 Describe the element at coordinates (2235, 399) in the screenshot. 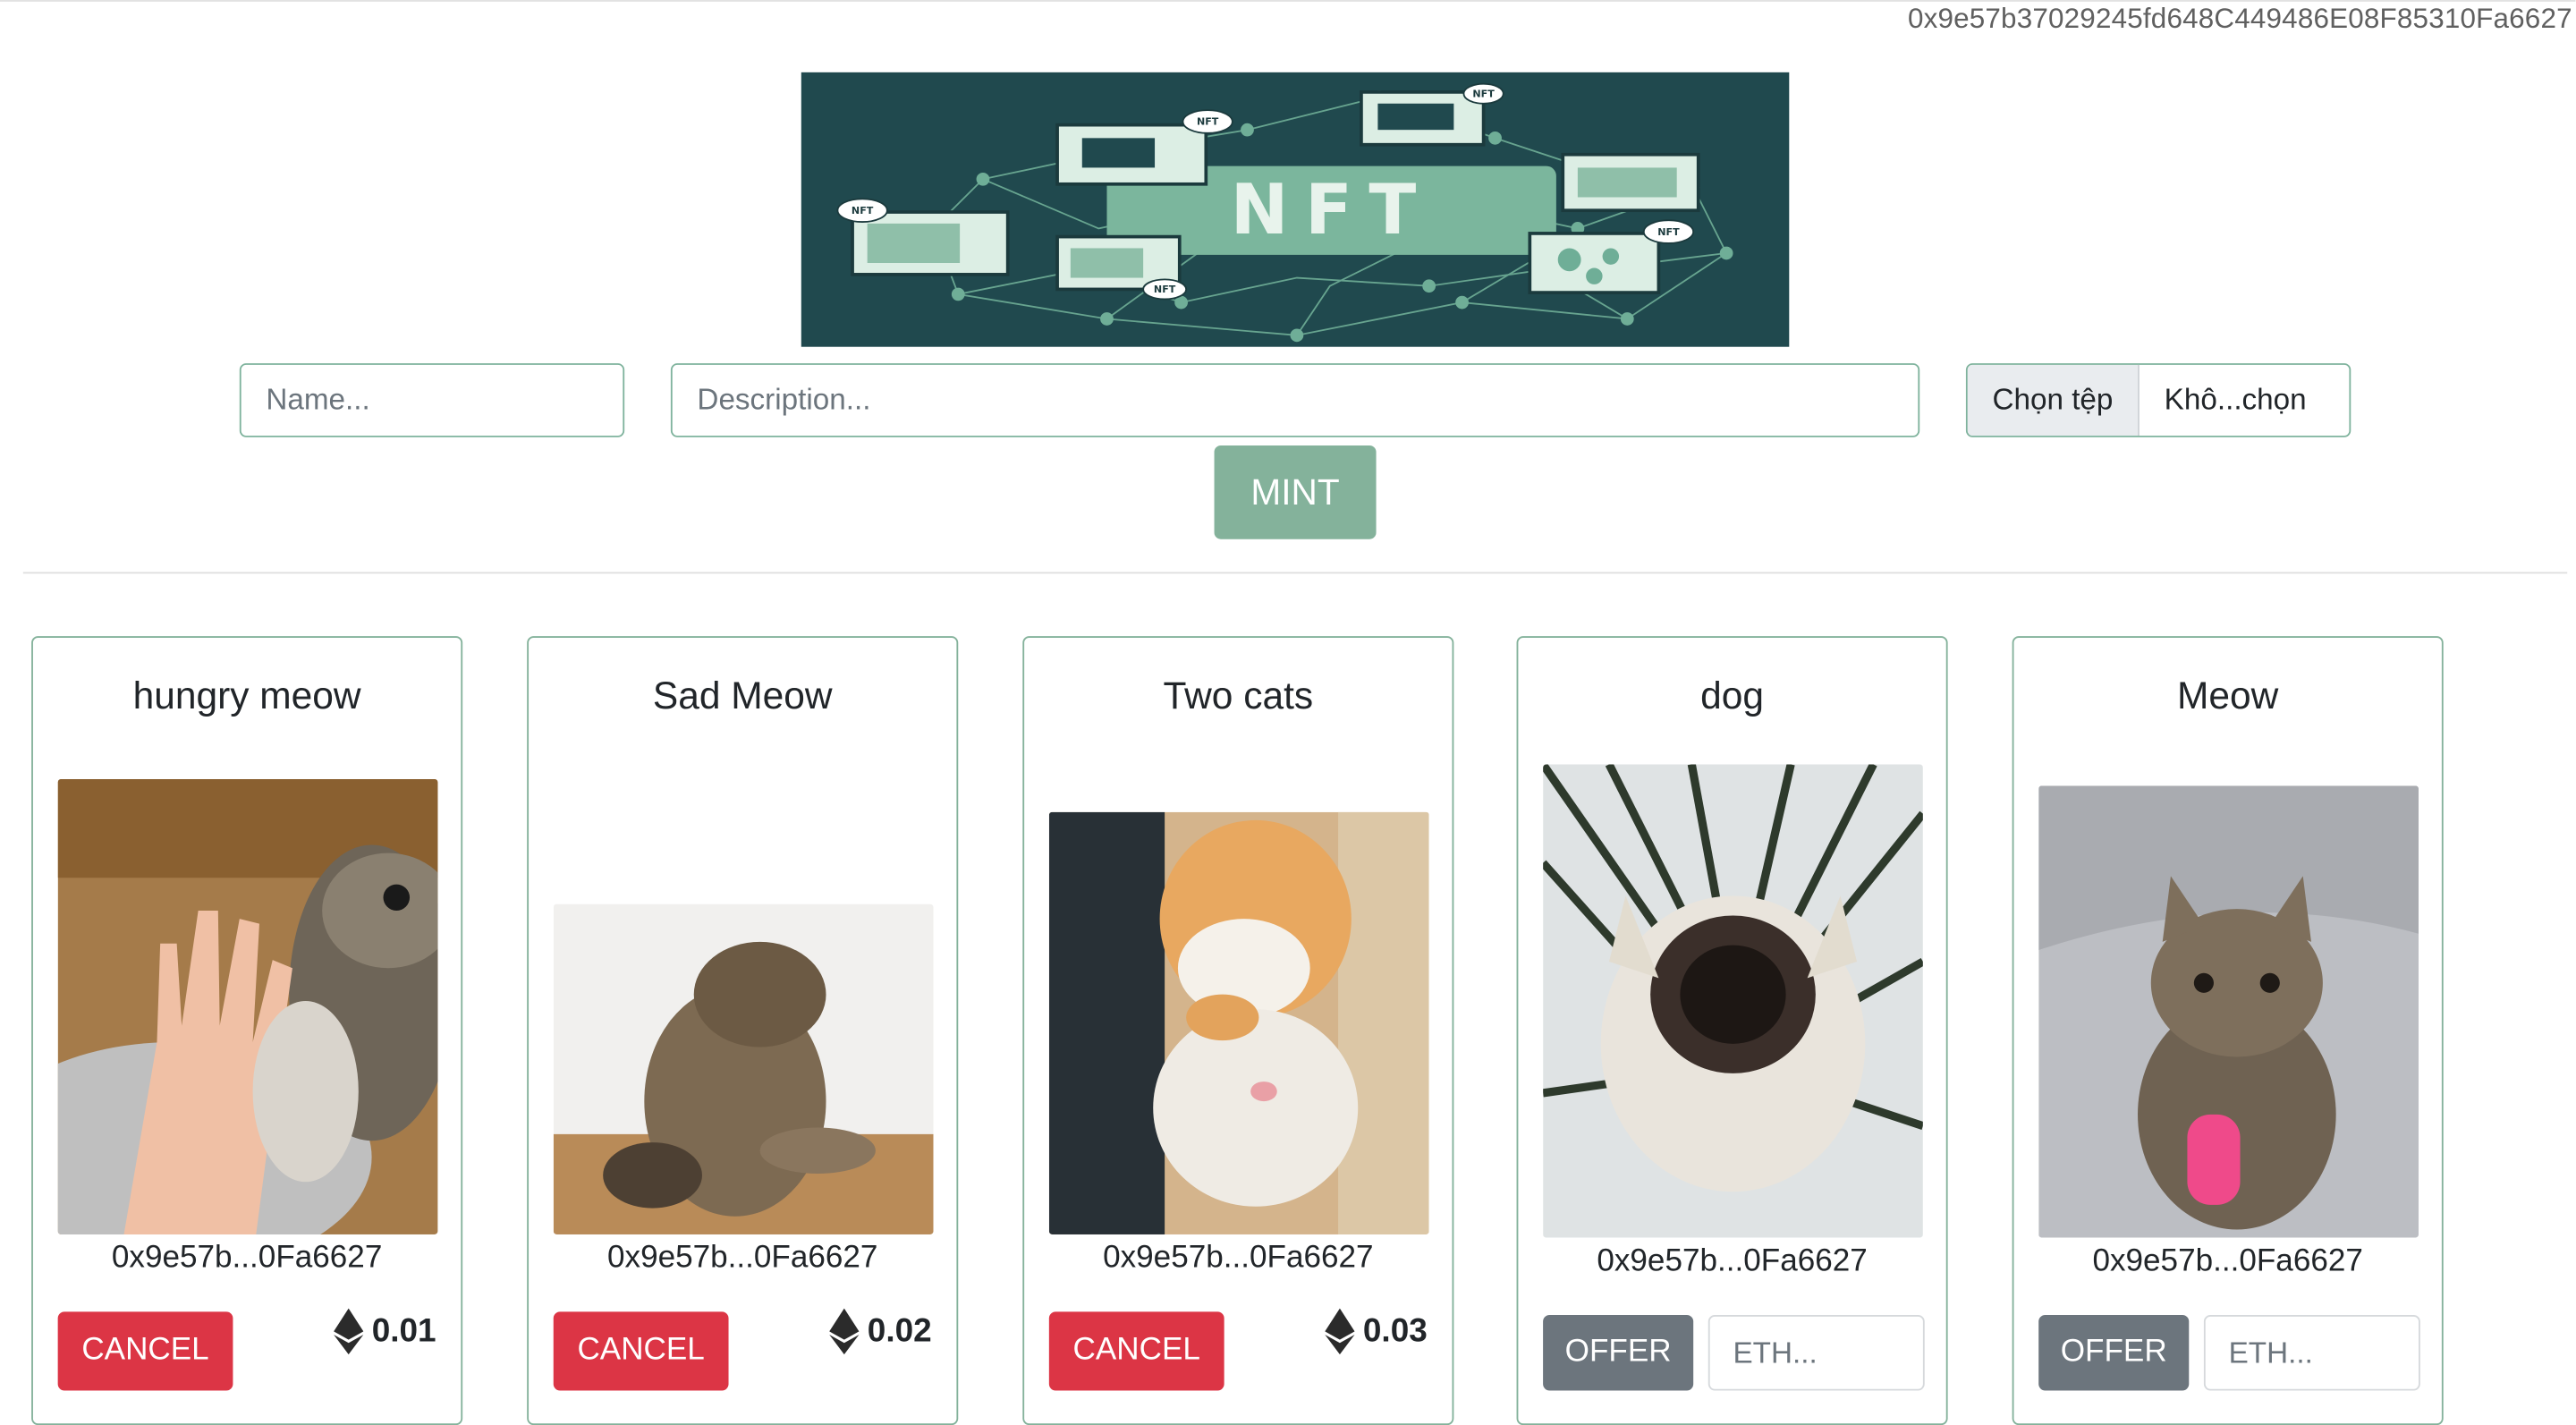

I see `file-status: Khô...chọn` at that location.